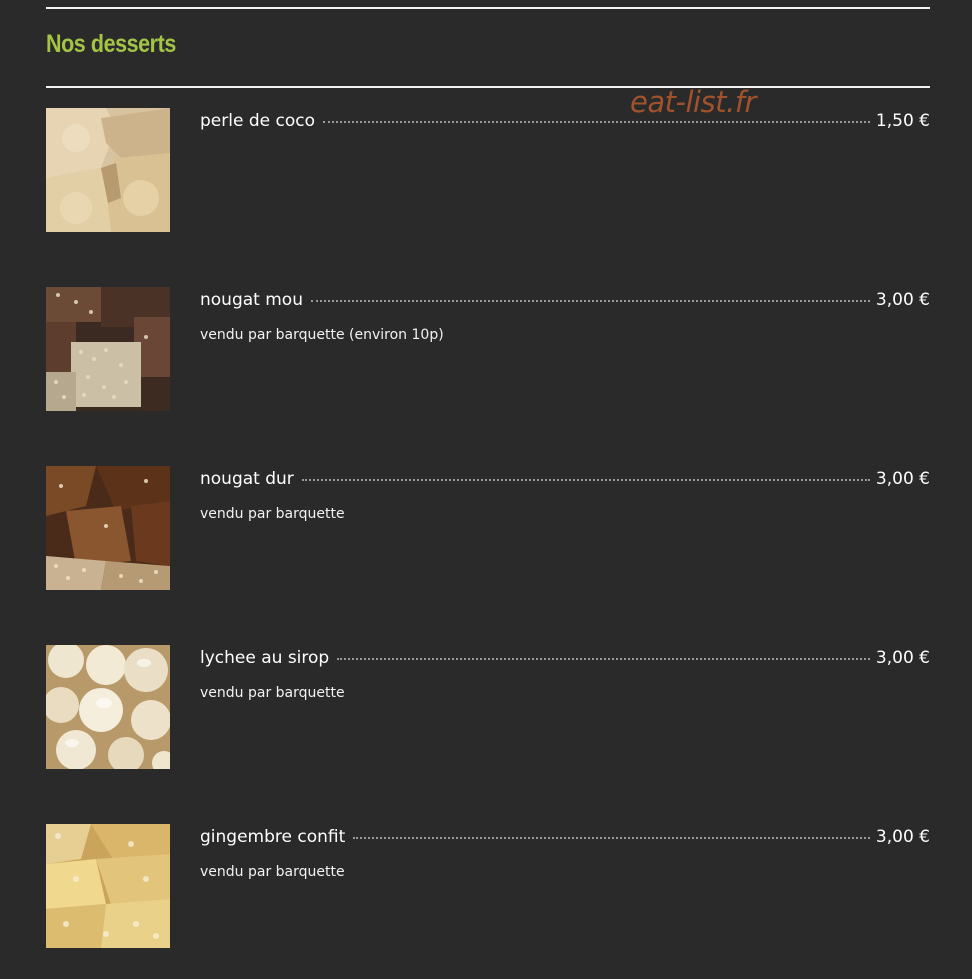 Image resolution: width=972 pixels, height=979 pixels. What do you see at coordinates (488, 87) in the screenshot?
I see `title-divider` at bounding box center [488, 87].